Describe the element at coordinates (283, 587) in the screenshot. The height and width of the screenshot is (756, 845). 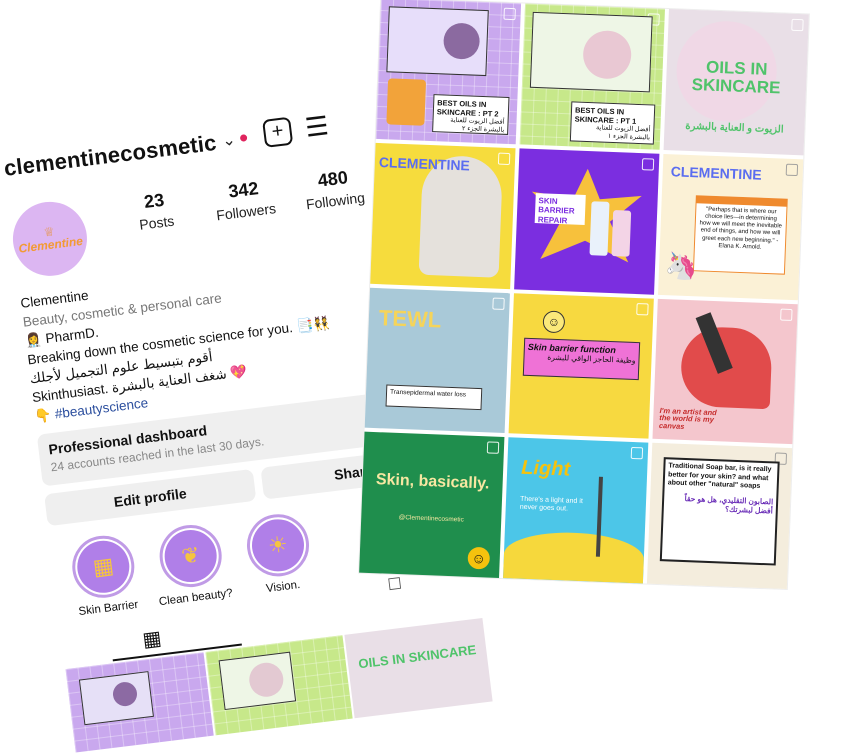
I see `highlight-label: Vision.` at that location.